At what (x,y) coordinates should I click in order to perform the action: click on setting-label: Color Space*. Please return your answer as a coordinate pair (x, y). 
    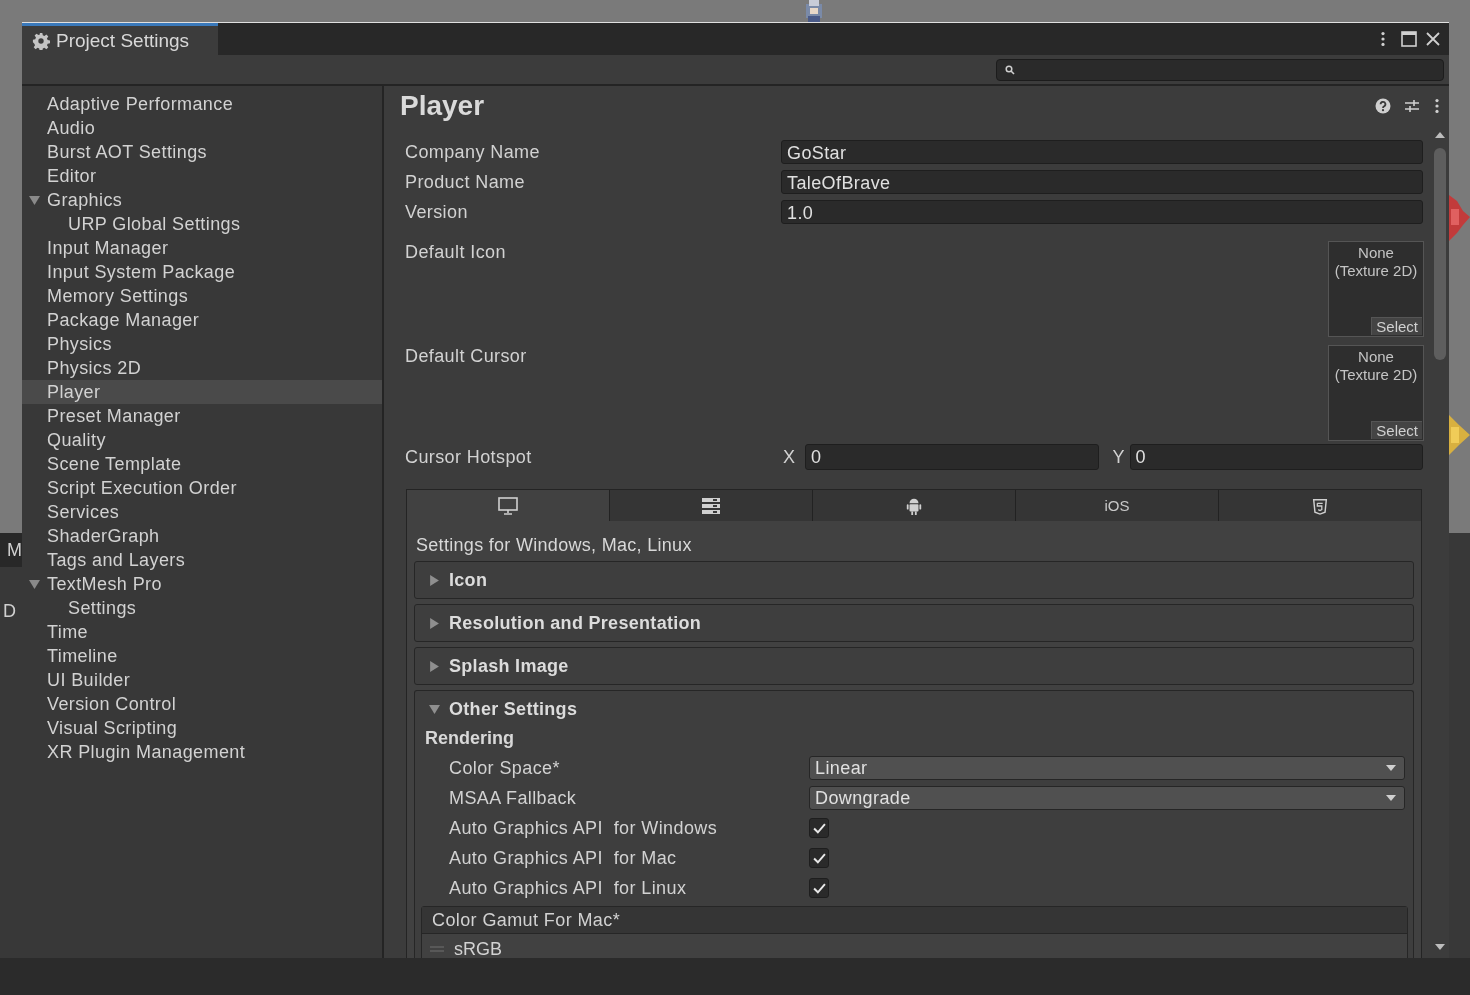
    Looking at the image, I should click on (504, 768).